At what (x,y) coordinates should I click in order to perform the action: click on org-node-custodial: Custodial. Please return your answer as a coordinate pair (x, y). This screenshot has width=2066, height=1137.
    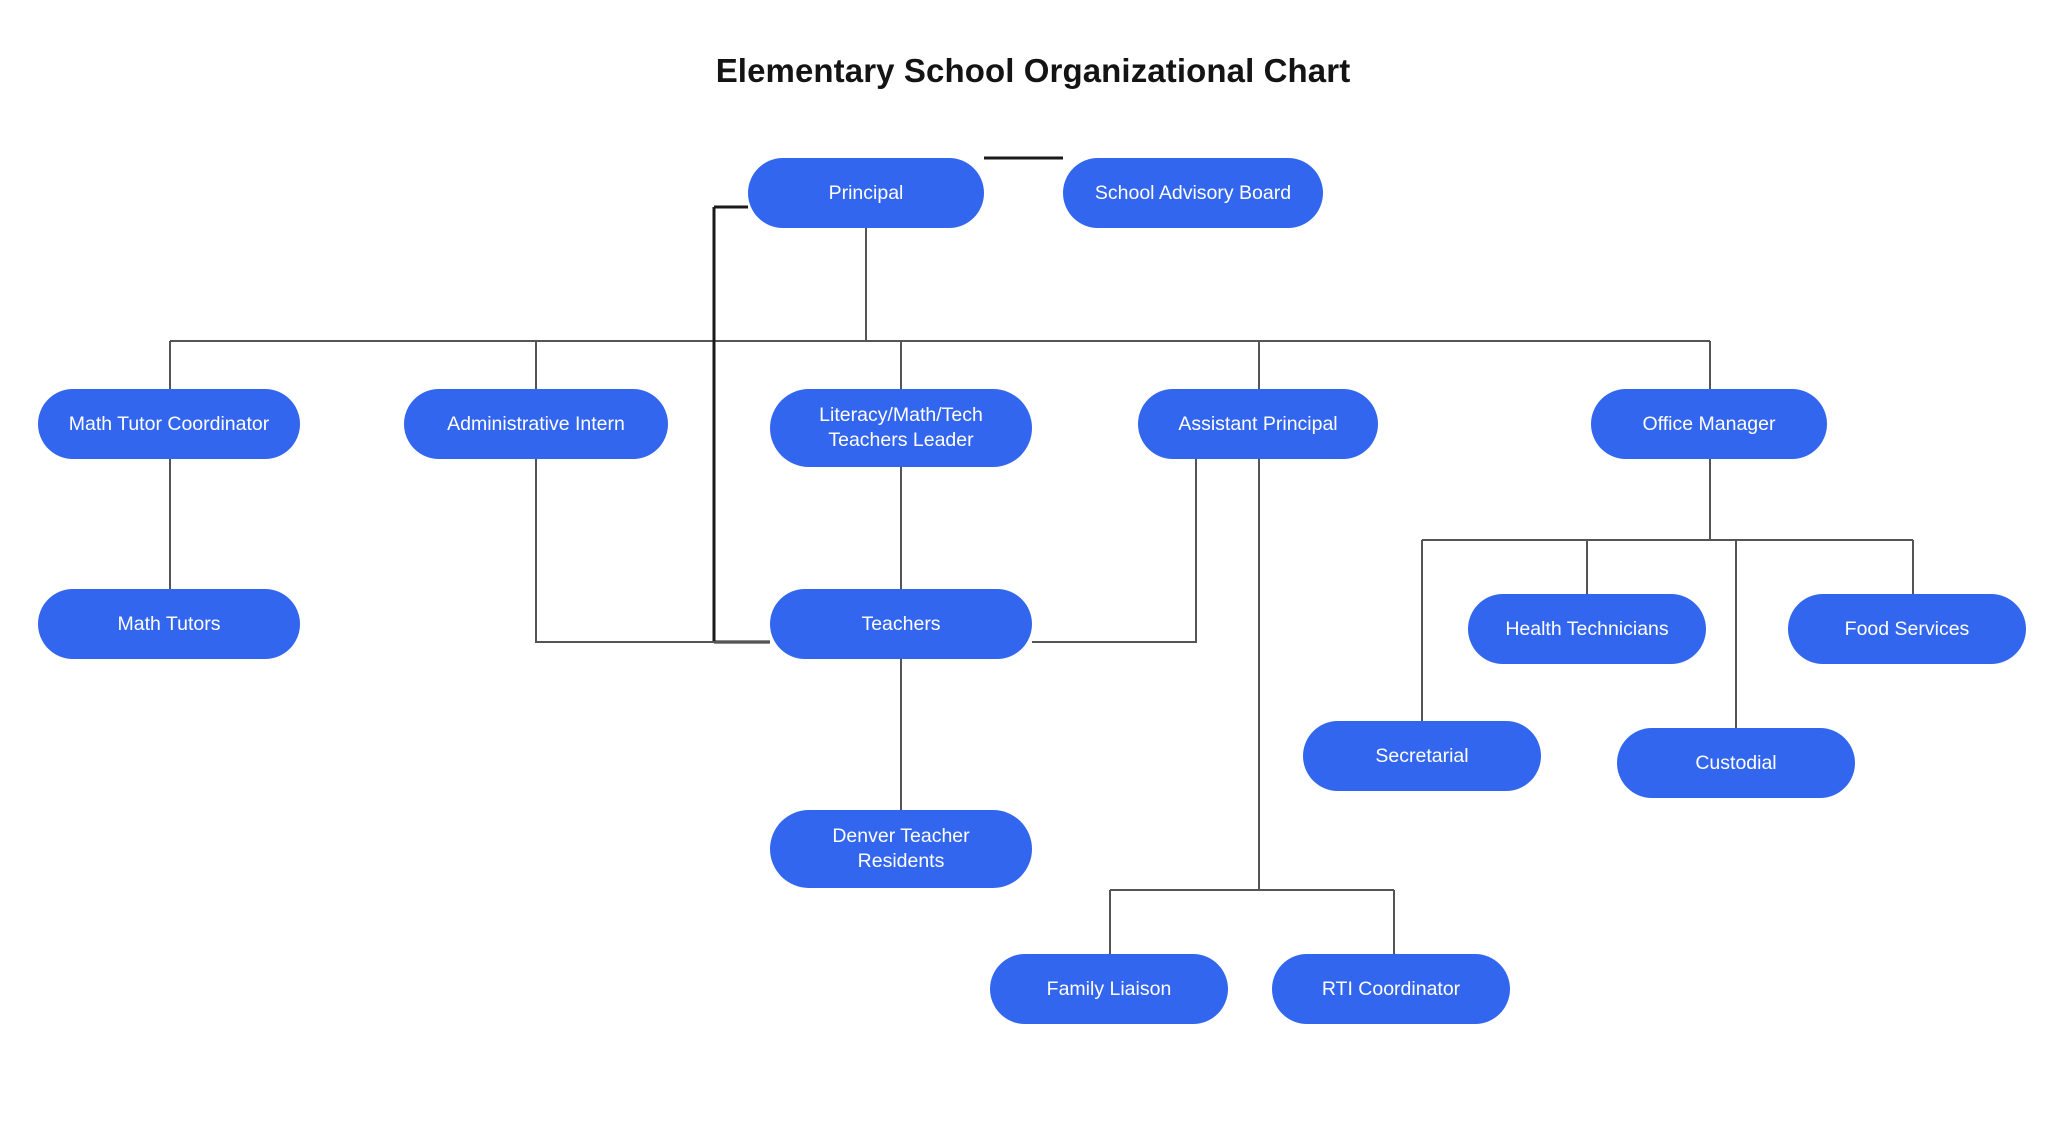
    Looking at the image, I should click on (1736, 763).